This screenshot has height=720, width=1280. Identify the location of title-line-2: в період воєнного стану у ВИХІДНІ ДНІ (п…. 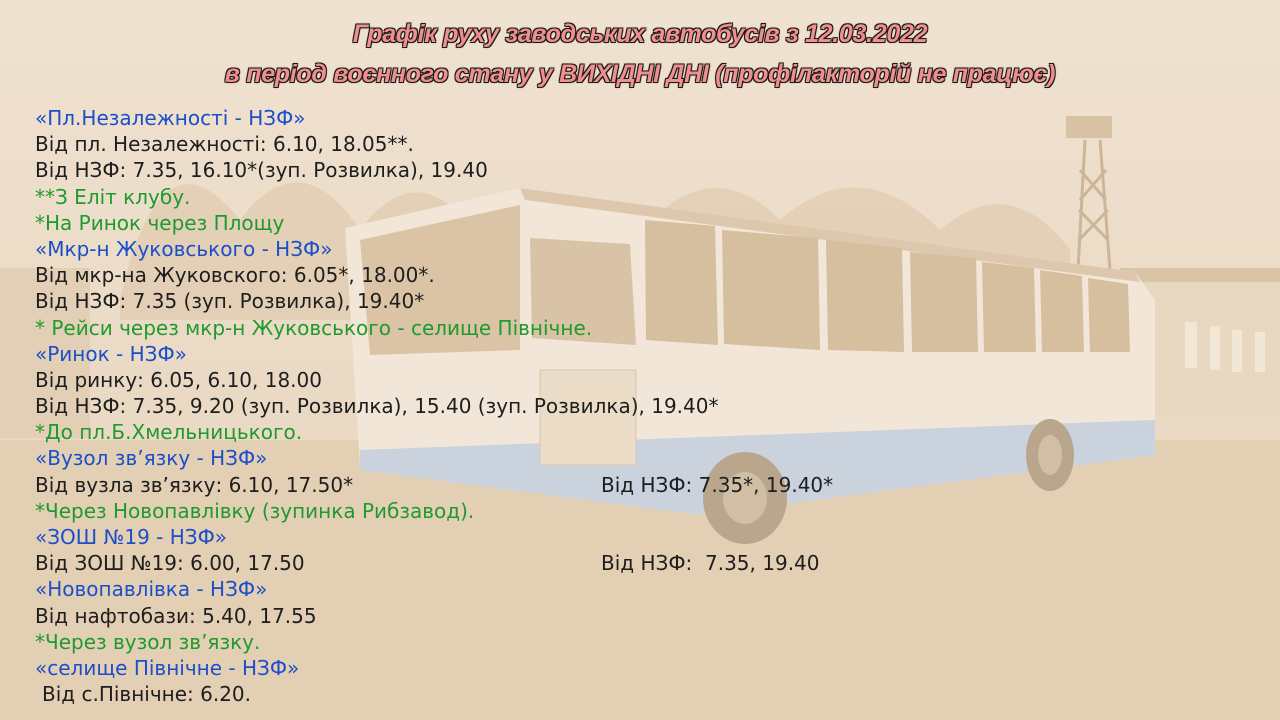
(640, 74).